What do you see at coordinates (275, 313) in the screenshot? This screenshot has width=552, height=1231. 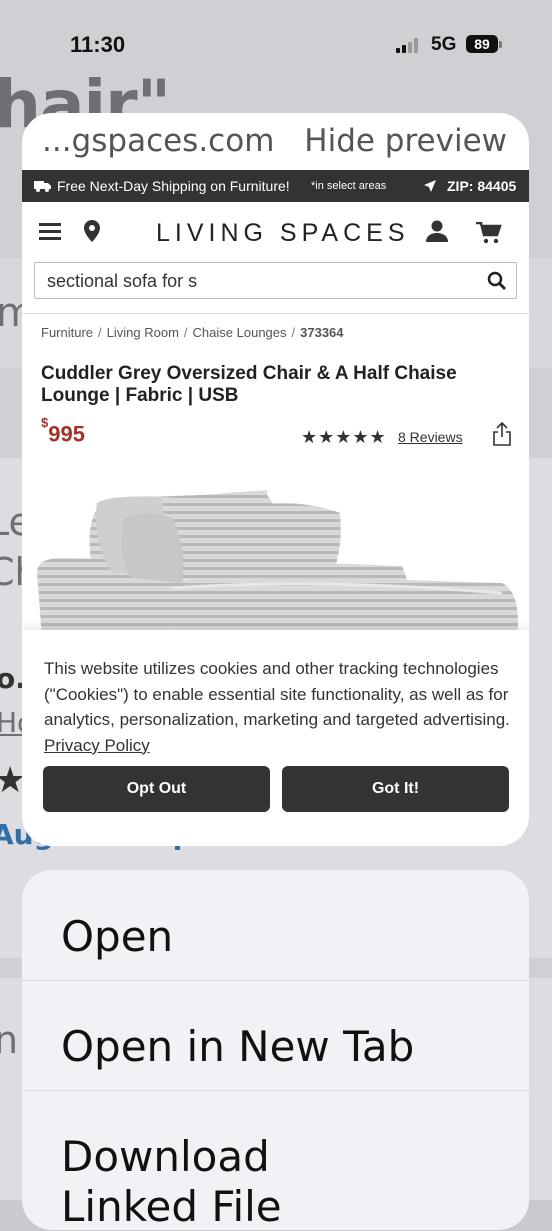 I see `divider` at bounding box center [275, 313].